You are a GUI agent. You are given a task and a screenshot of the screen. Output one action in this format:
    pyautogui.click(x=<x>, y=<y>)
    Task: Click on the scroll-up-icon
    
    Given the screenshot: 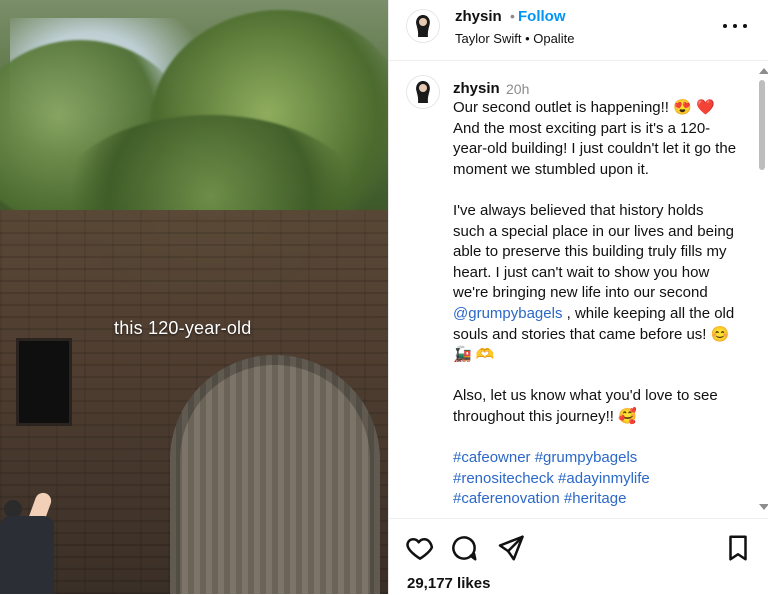 What is the action you would take?
    pyautogui.click(x=763, y=71)
    